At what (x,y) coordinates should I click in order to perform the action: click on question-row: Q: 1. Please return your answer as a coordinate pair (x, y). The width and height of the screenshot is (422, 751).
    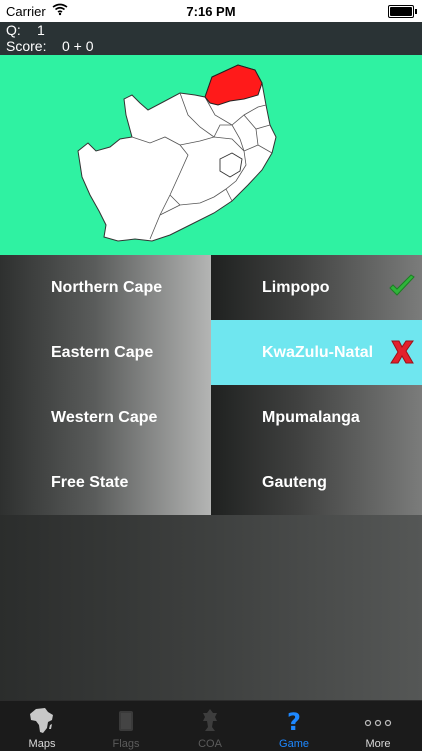
    Looking at the image, I should click on (25, 30).